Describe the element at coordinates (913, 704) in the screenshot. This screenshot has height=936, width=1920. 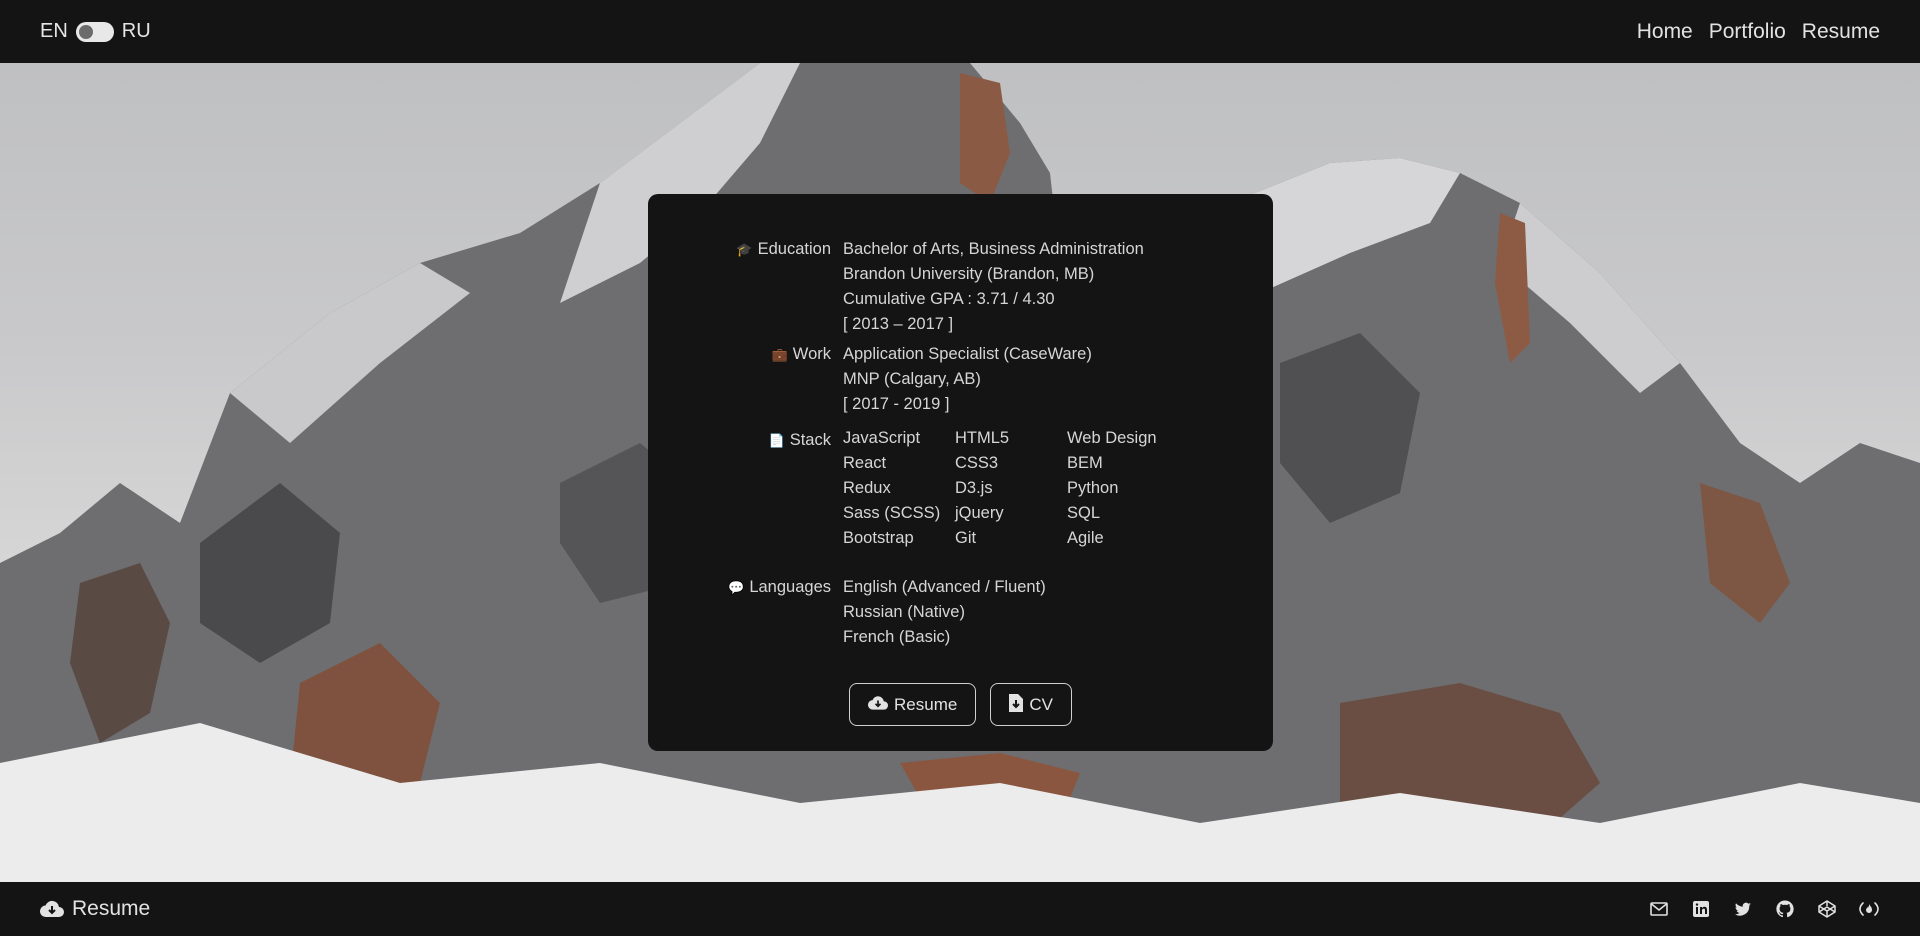
I see `resume-download-button: Resume` at that location.